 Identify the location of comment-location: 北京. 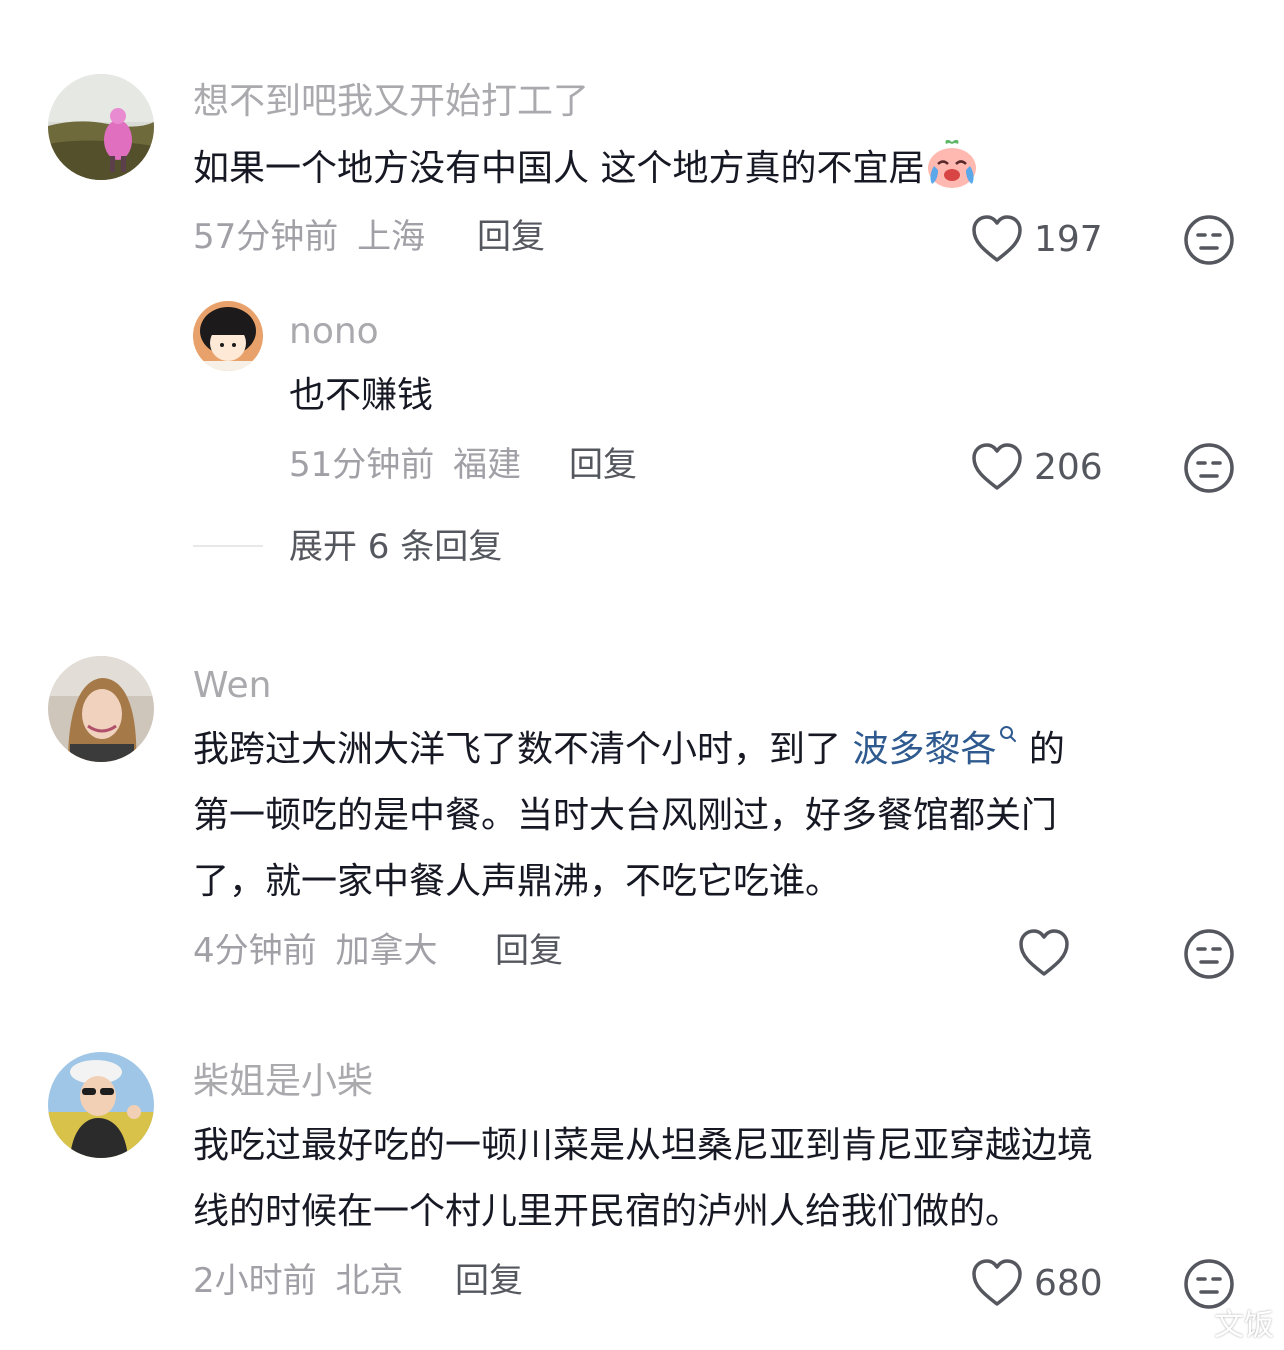
(369, 1281).